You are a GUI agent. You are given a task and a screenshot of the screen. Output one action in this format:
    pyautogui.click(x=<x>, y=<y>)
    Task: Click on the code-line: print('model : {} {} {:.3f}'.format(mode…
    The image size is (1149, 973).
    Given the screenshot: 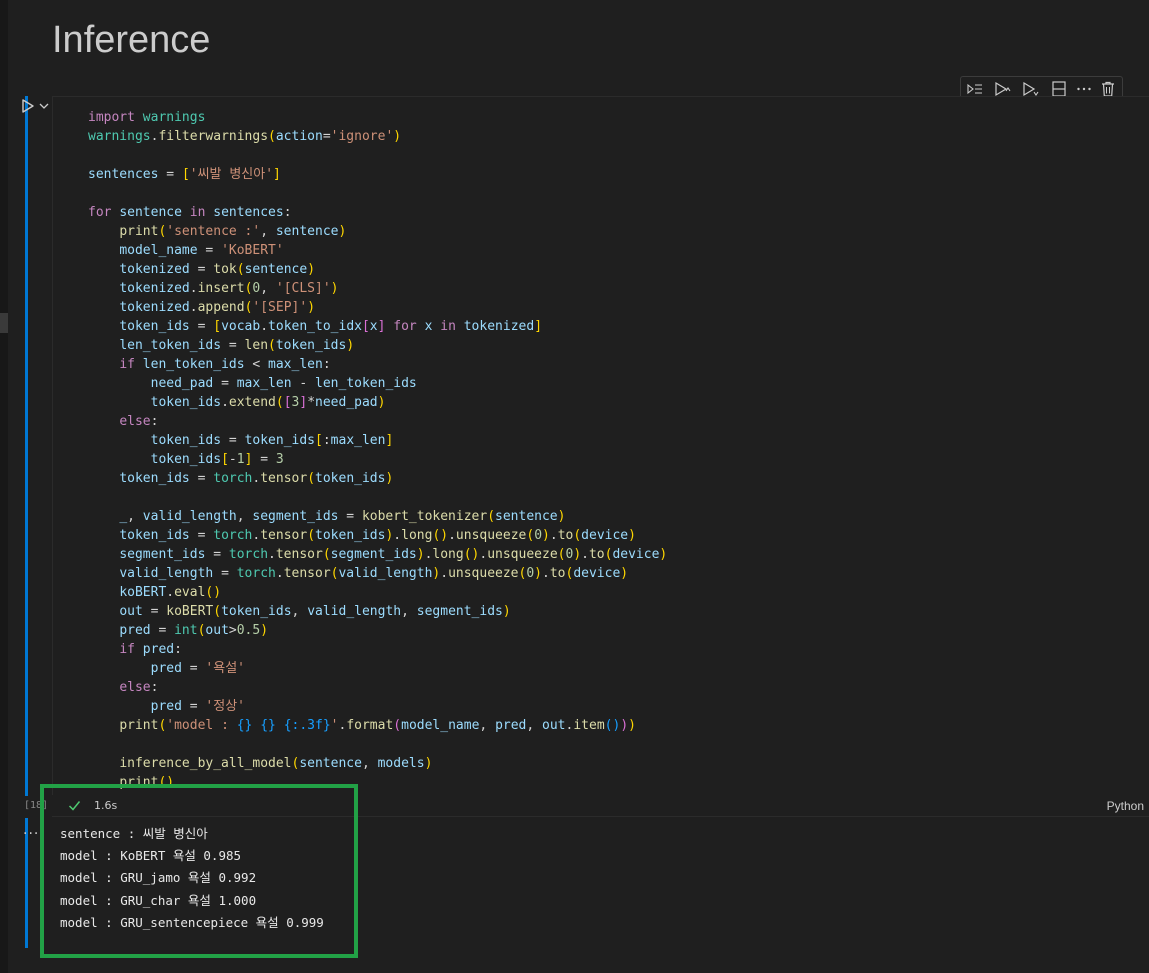 What is the action you would take?
    pyautogui.click(x=377, y=725)
    